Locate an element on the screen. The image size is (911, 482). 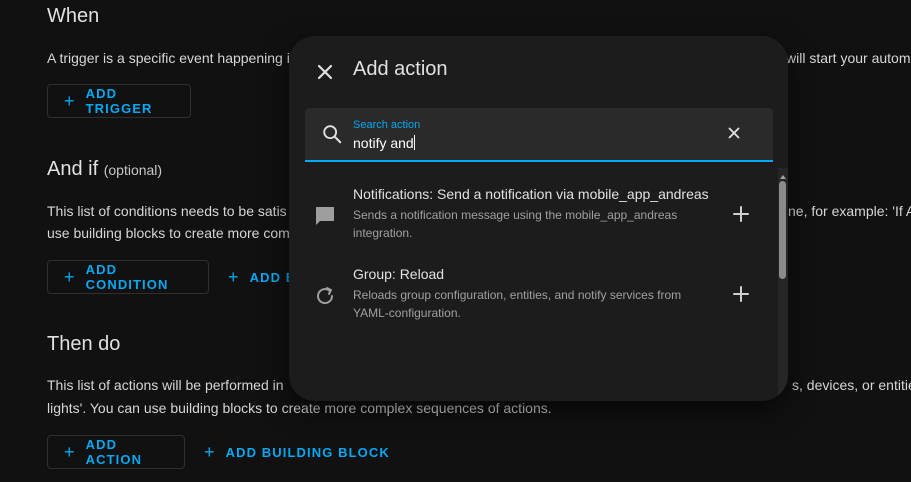
and-if-title-text: And if is located at coordinates (73, 169).